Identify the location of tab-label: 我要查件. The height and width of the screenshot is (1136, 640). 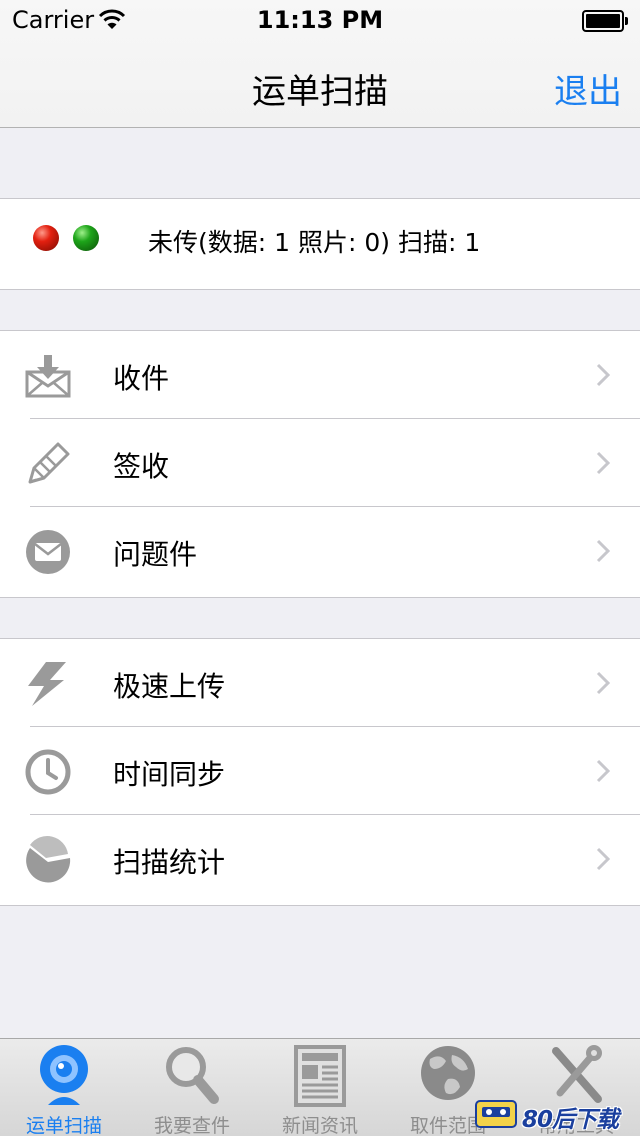
(191, 1125).